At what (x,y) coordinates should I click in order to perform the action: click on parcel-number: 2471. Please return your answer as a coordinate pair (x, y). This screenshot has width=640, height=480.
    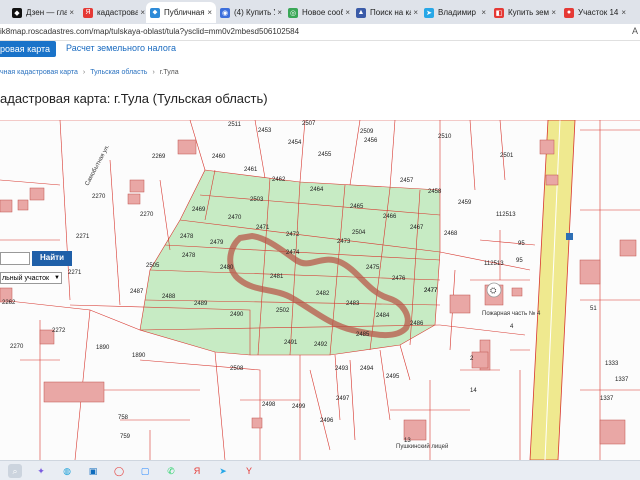
    Looking at the image, I should click on (263, 228).